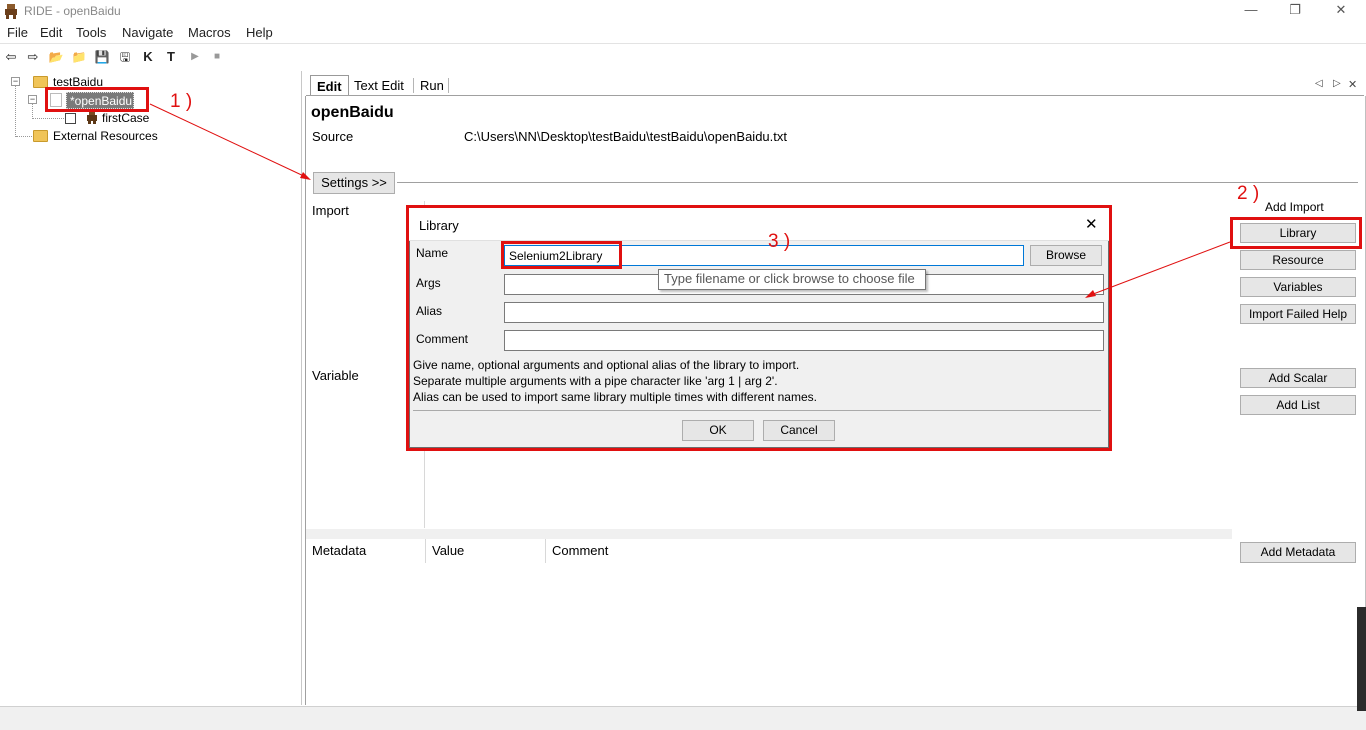 The height and width of the screenshot is (730, 1366). What do you see at coordinates (51, 32) in the screenshot?
I see `menu-edit: Edit` at bounding box center [51, 32].